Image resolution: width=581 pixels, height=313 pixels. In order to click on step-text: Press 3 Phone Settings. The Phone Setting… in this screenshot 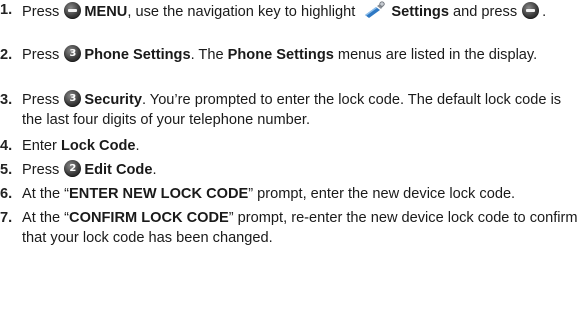, I will do `click(300, 55)`.